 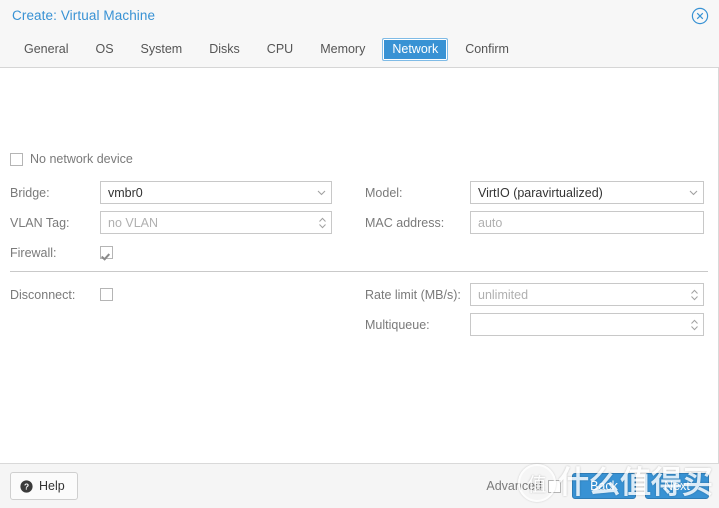 I want to click on advanced-label: Advanced, so click(x=514, y=486).